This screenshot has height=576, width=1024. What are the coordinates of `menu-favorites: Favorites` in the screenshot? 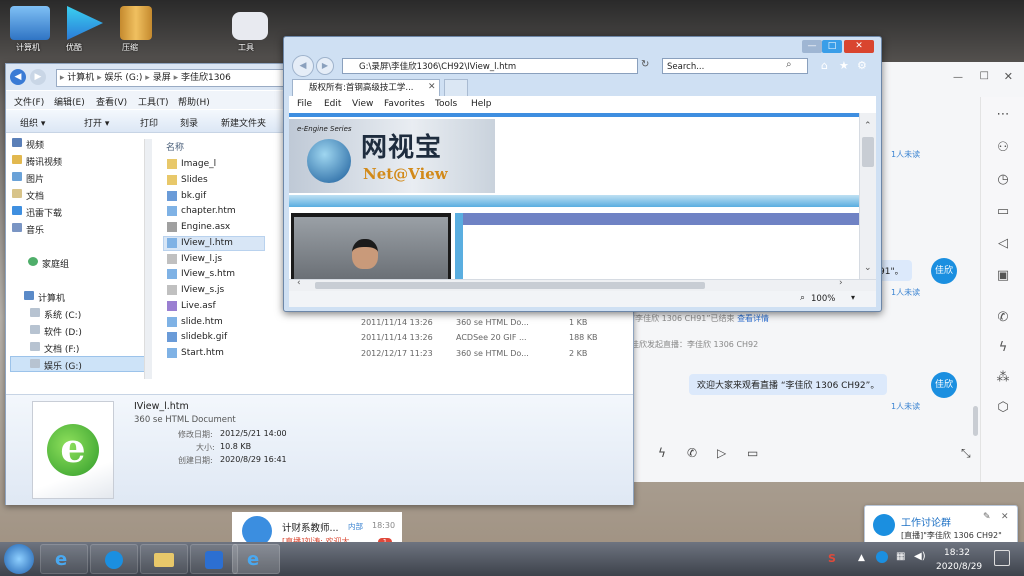 It's located at (404, 104).